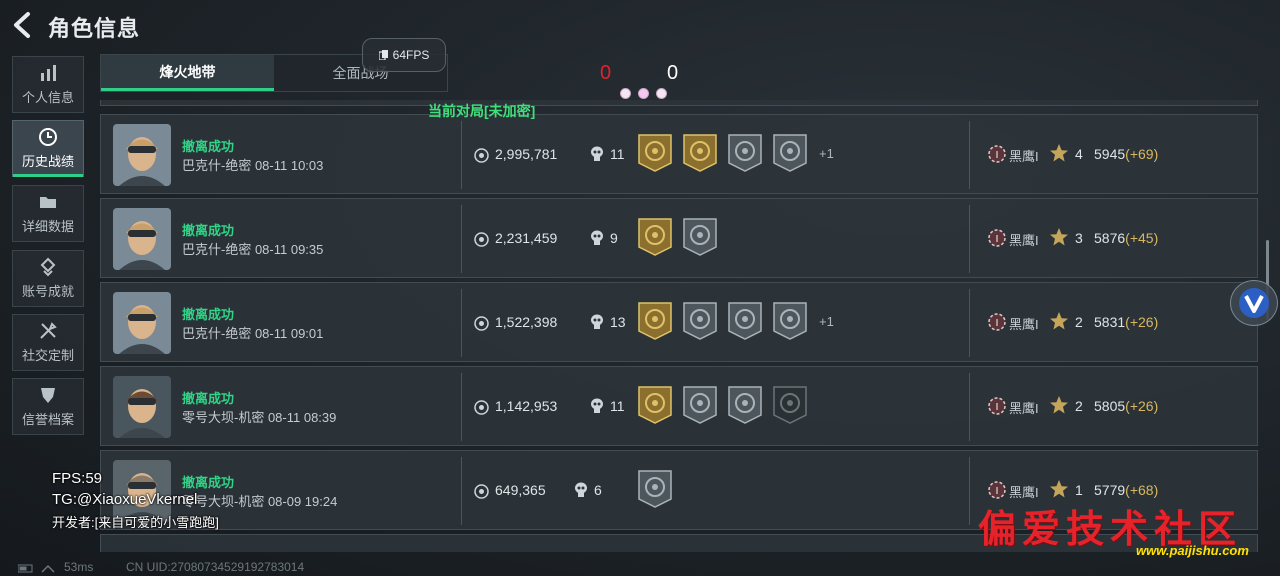 The height and width of the screenshot is (576, 1280). Describe the element at coordinates (997, 322) in the screenshot. I see `rank-gear-icon: I` at that location.